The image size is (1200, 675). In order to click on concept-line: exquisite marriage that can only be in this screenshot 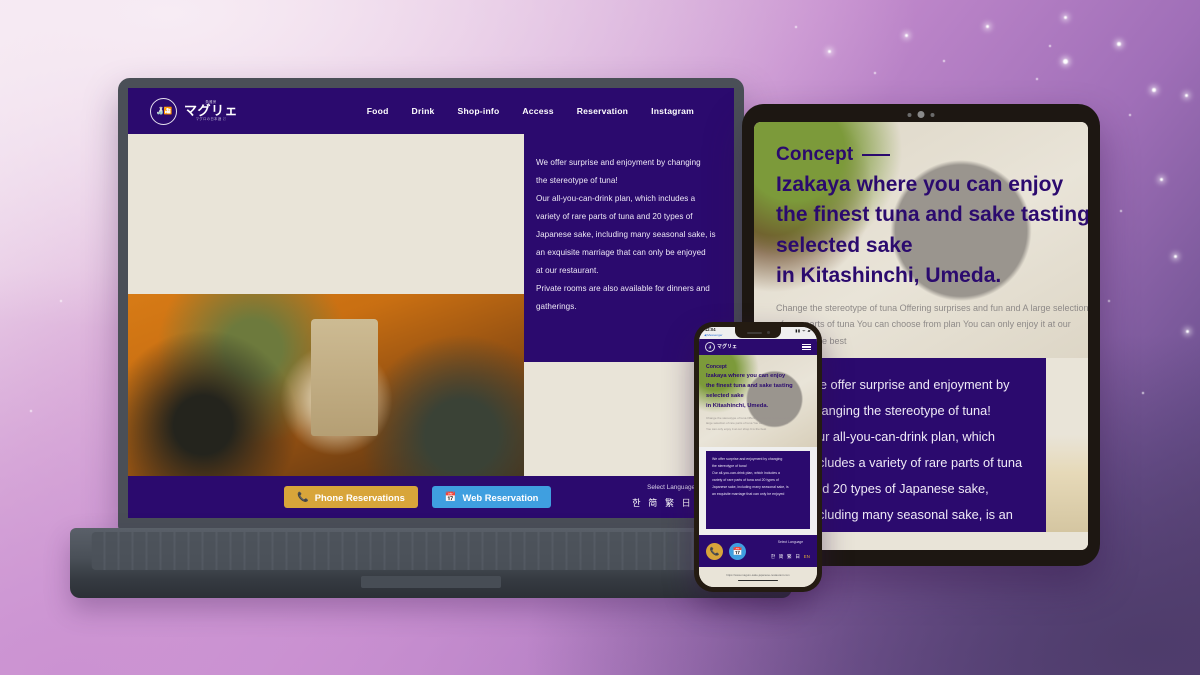, I will do `click(919, 530)`.